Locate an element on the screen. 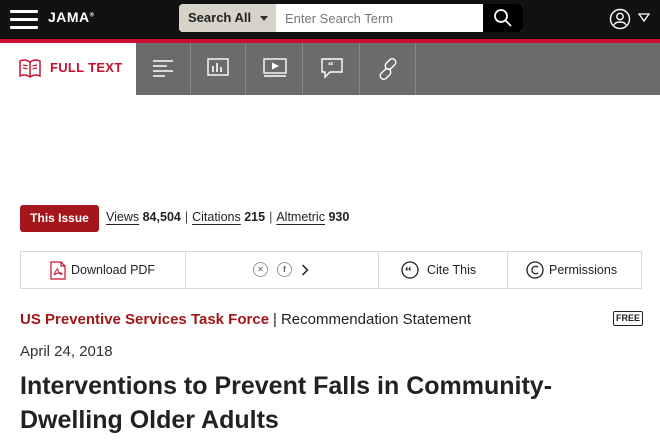 The width and height of the screenshot is (660, 440). comments-icon: “ is located at coordinates (332, 68).